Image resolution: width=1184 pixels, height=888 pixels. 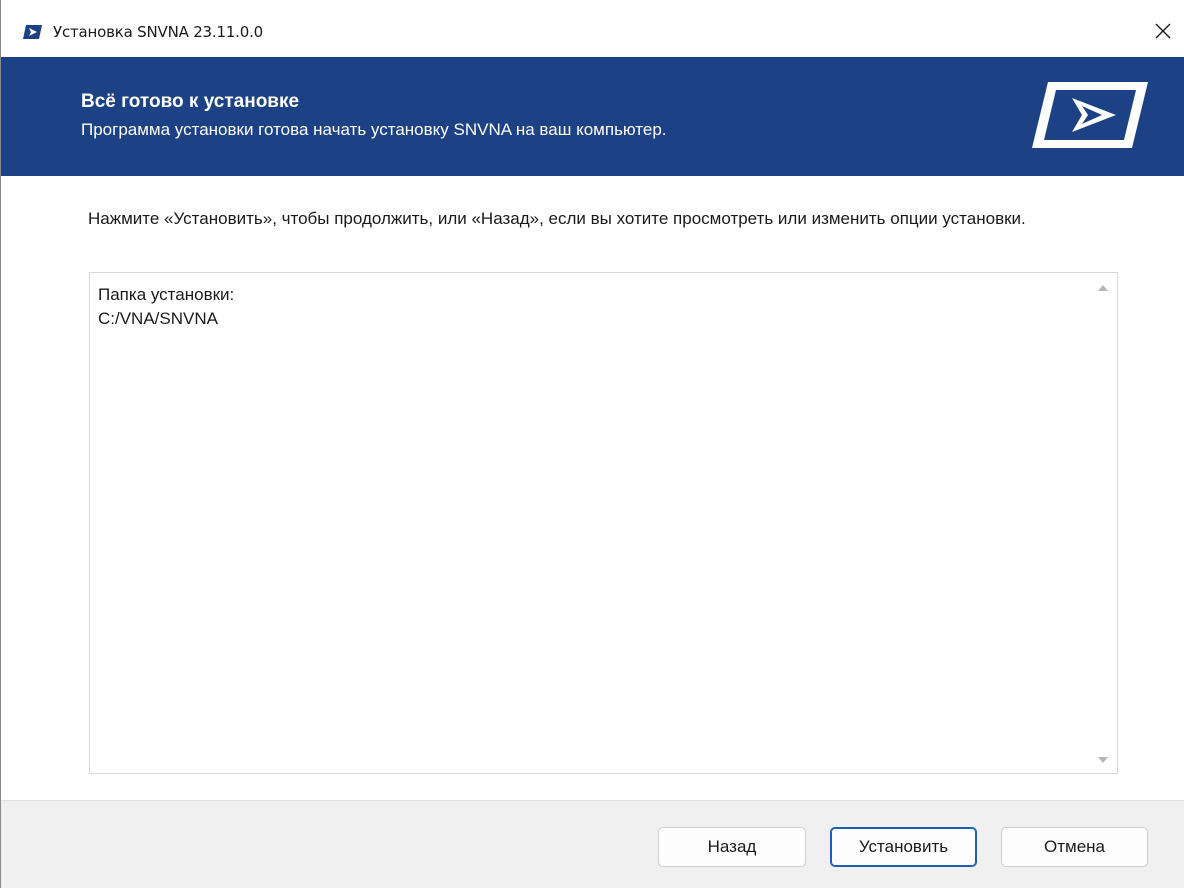 I want to click on title-bar: Установка SNVNA 23.11.0.0, so click(x=592, y=28).